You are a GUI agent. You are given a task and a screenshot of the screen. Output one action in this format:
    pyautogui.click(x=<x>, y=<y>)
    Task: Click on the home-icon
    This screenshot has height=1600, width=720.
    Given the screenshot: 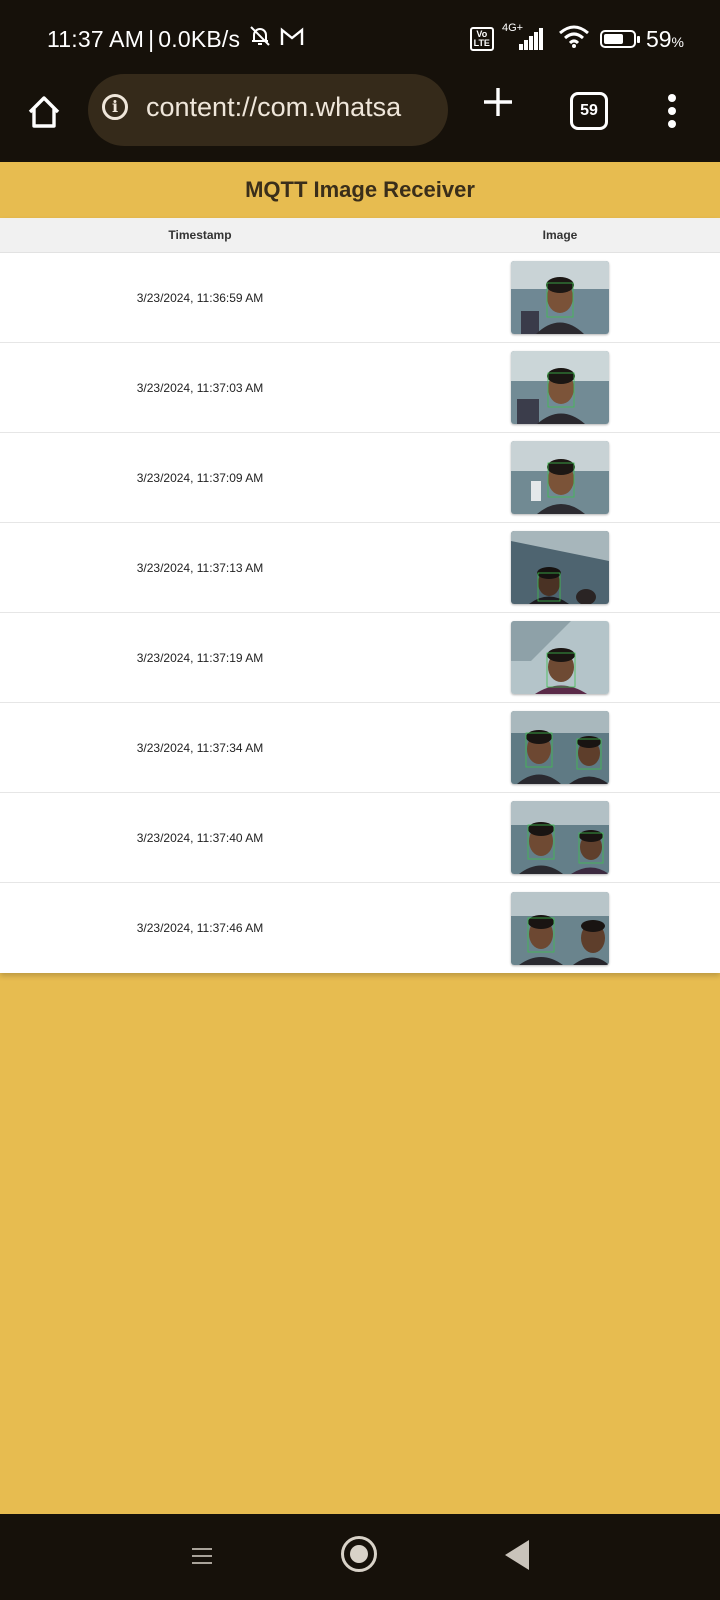 What is the action you would take?
    pyautogui.click(x=44, y=112)
    